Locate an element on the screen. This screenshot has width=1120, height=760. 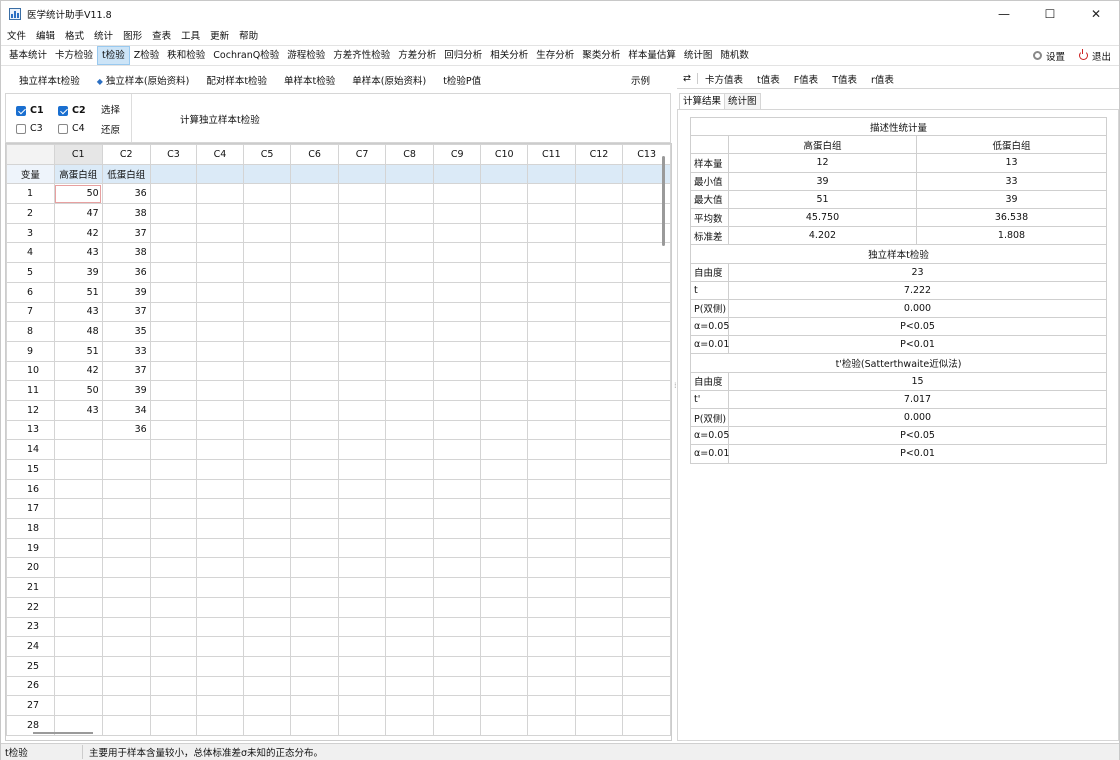
column-header: C5 is located at coordinates (267, 154).